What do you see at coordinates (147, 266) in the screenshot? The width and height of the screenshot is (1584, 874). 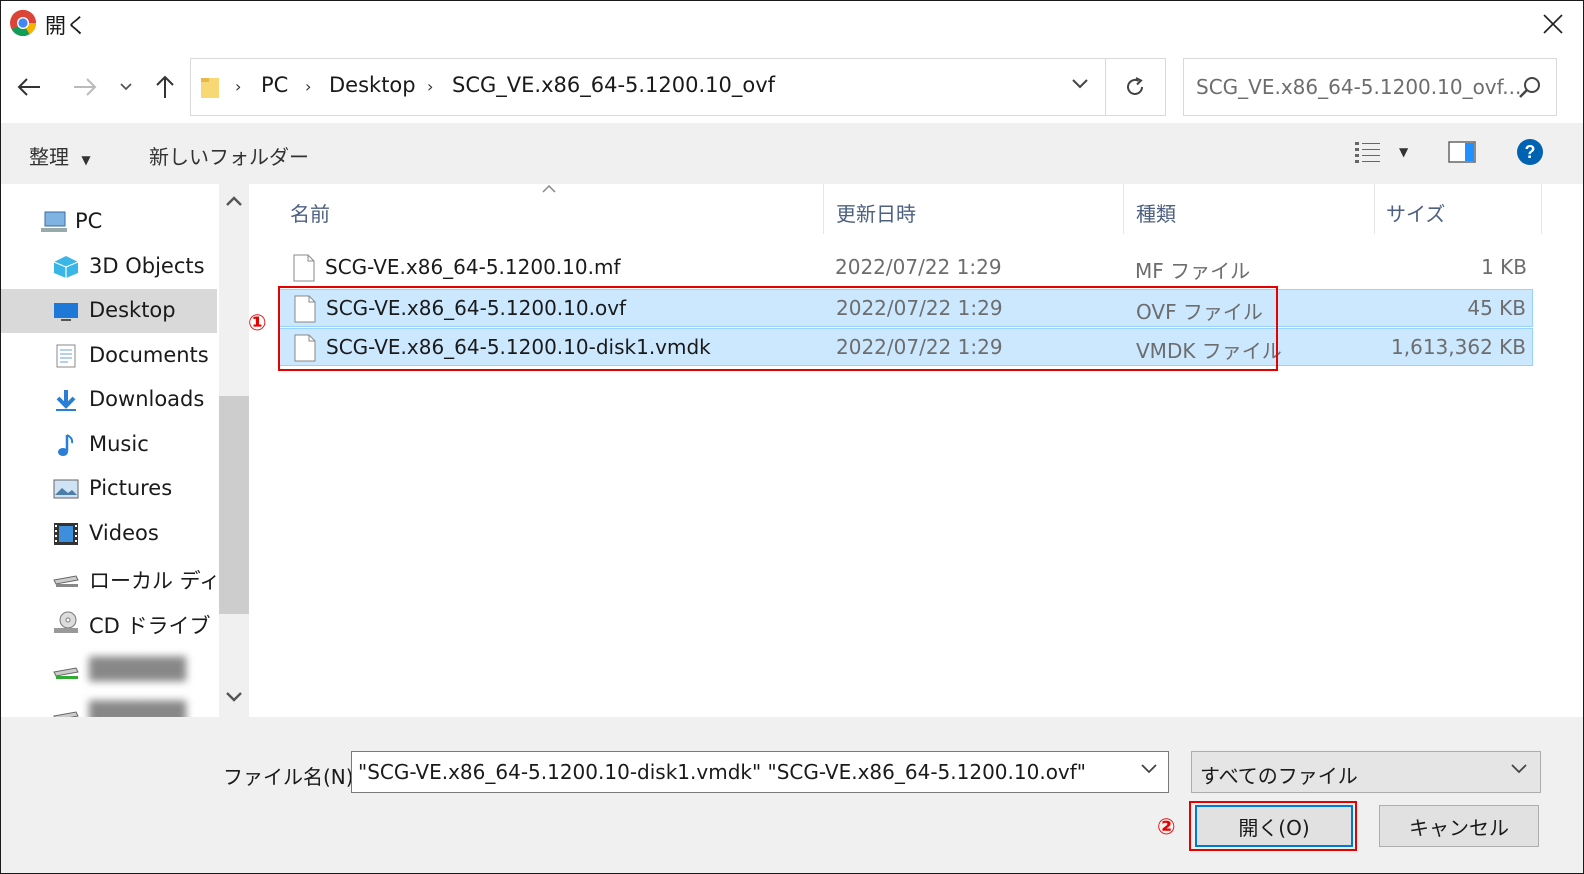 I see `nav-item-label: 3D Objects` at bounding box center [147, 266].